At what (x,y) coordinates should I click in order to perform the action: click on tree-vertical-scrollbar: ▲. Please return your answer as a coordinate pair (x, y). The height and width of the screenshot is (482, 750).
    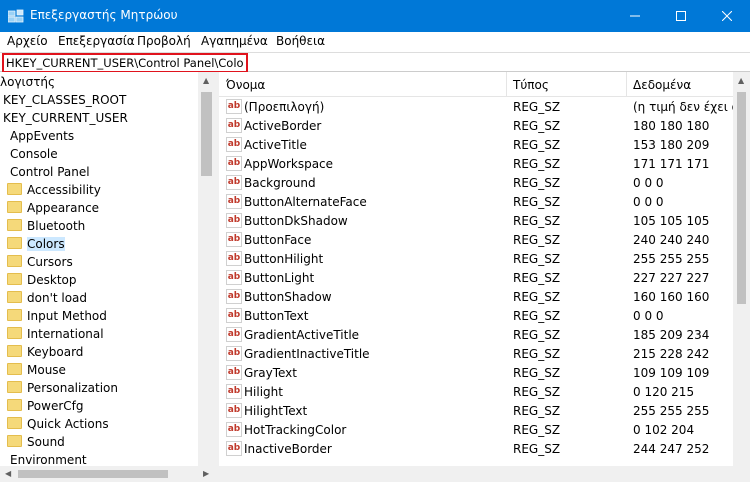
    Looking at the image, I should click on (206, 269).